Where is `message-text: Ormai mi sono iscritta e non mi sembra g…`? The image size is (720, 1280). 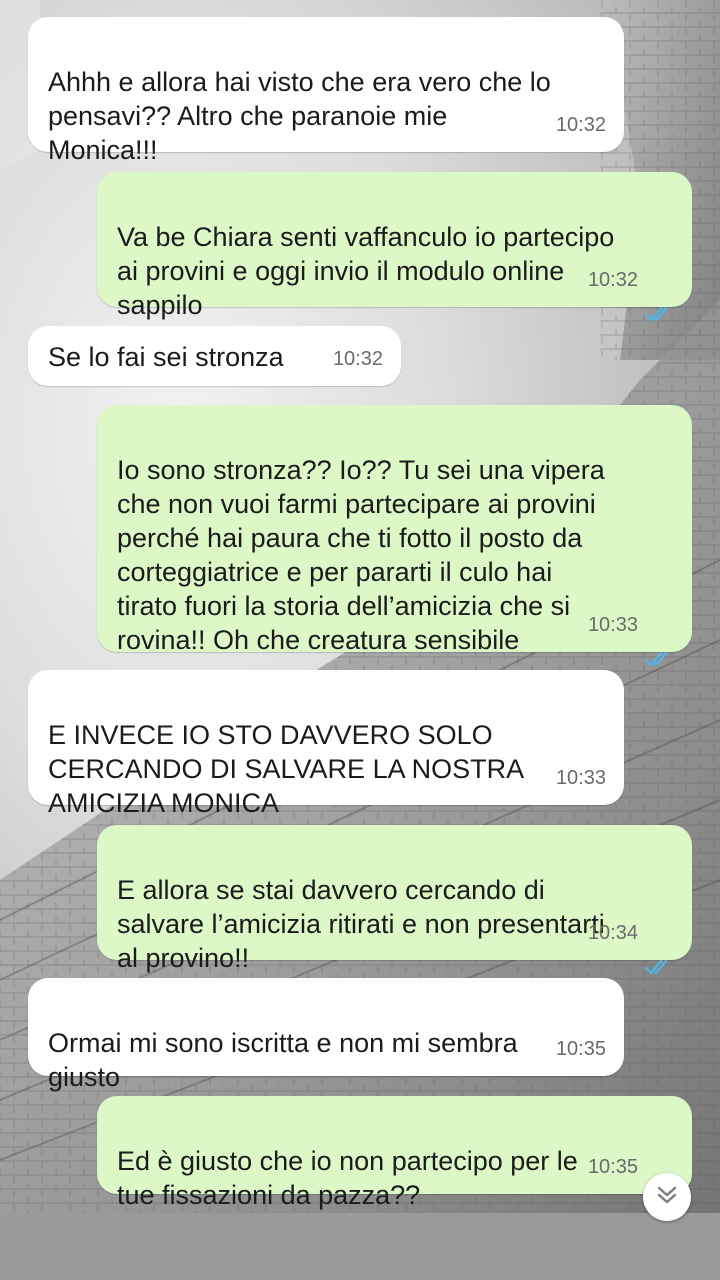 message-text: Ormai mi sono iscritta e non mi sembra g… is located at coordinates (283, 1060).